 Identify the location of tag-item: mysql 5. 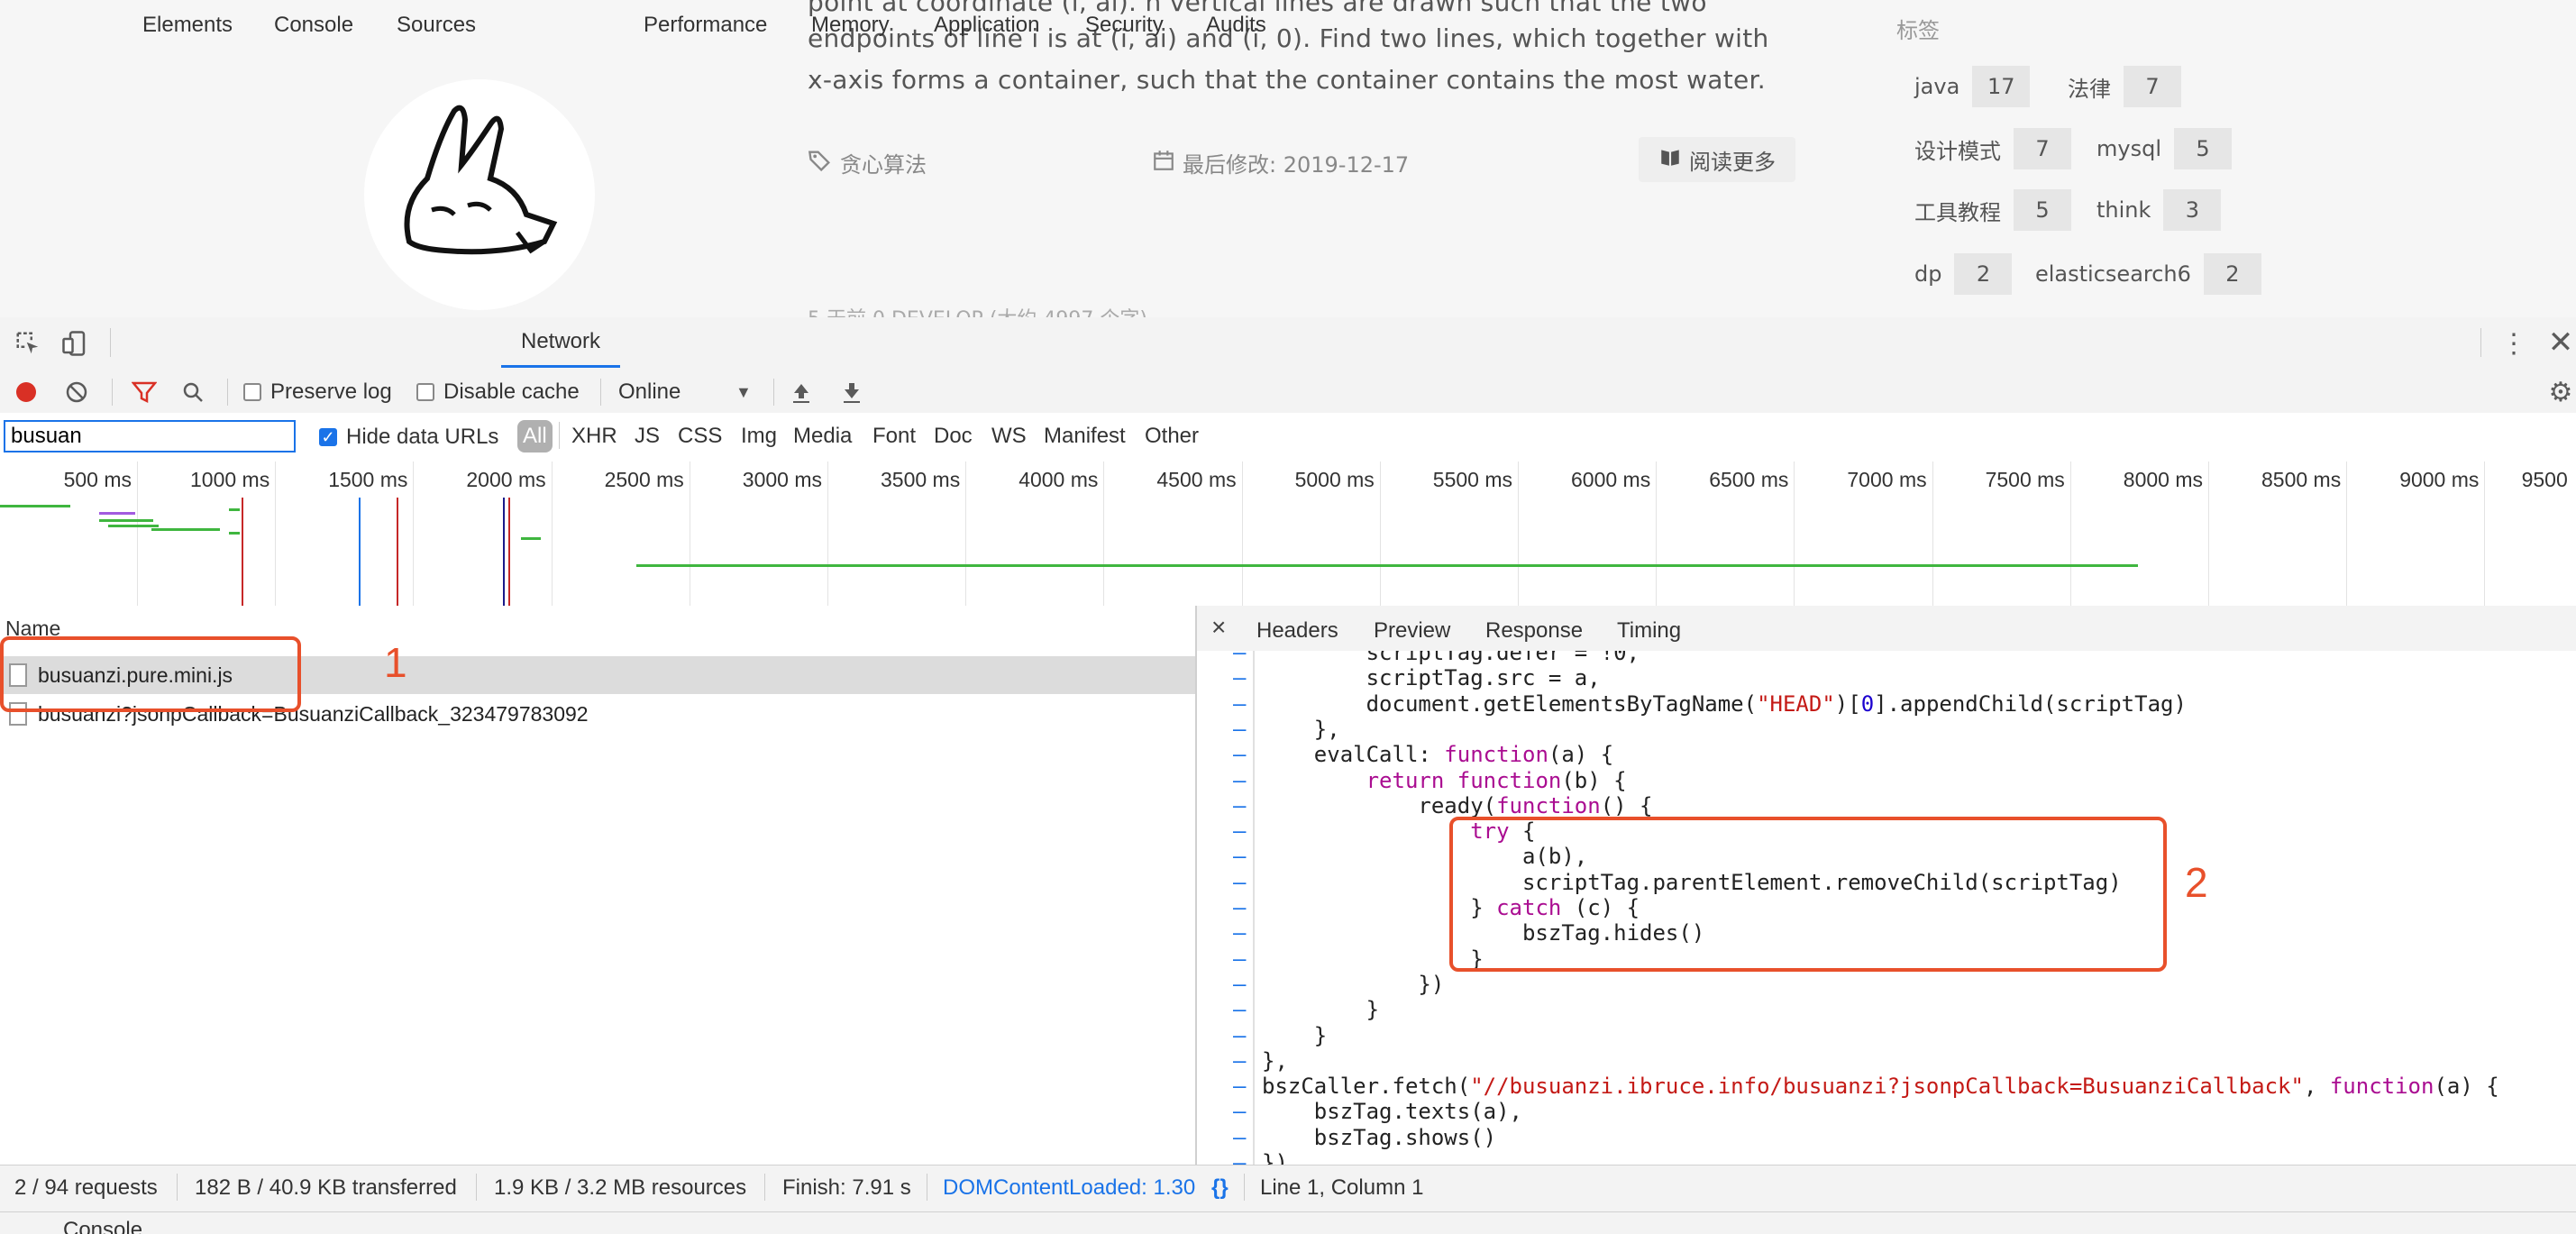
(2158, 148).